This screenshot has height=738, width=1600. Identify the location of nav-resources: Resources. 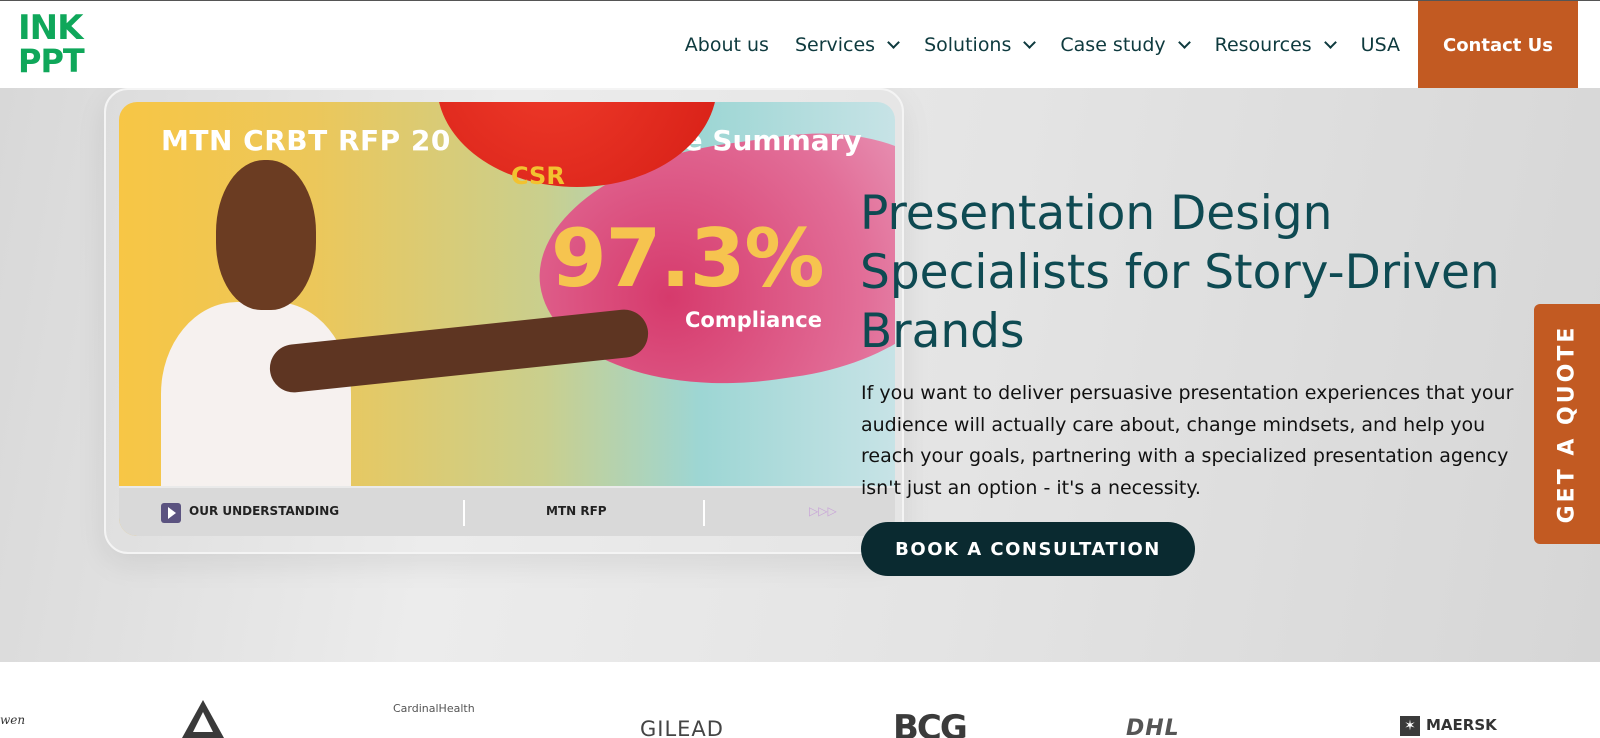
(1275, 45).